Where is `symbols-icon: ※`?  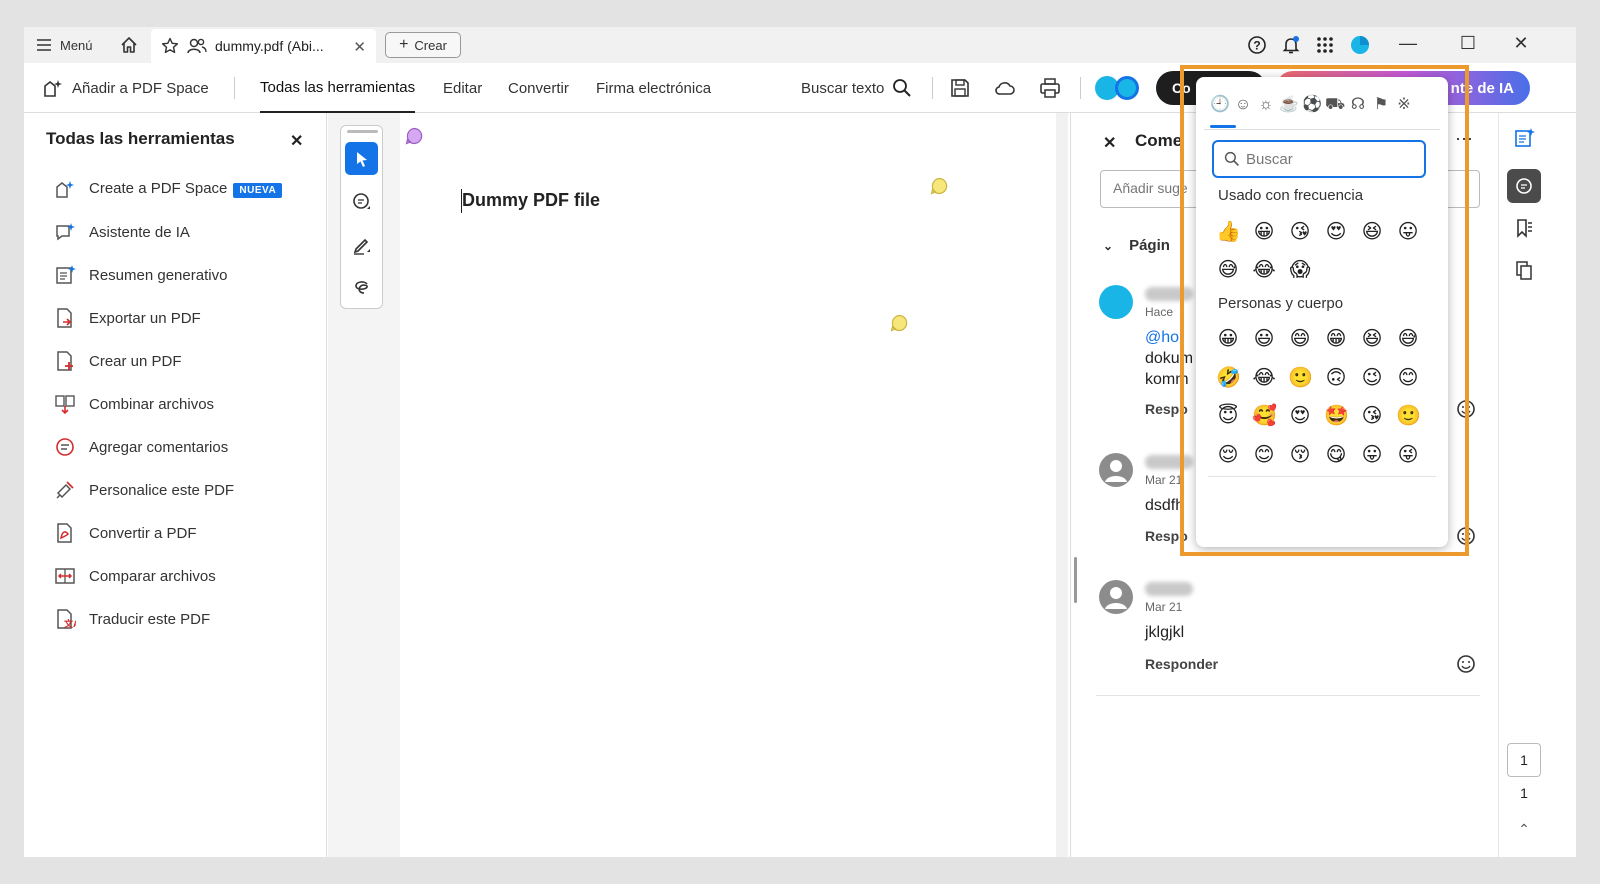
symbols-icon: ※ is located at coordinates (1404, 105).